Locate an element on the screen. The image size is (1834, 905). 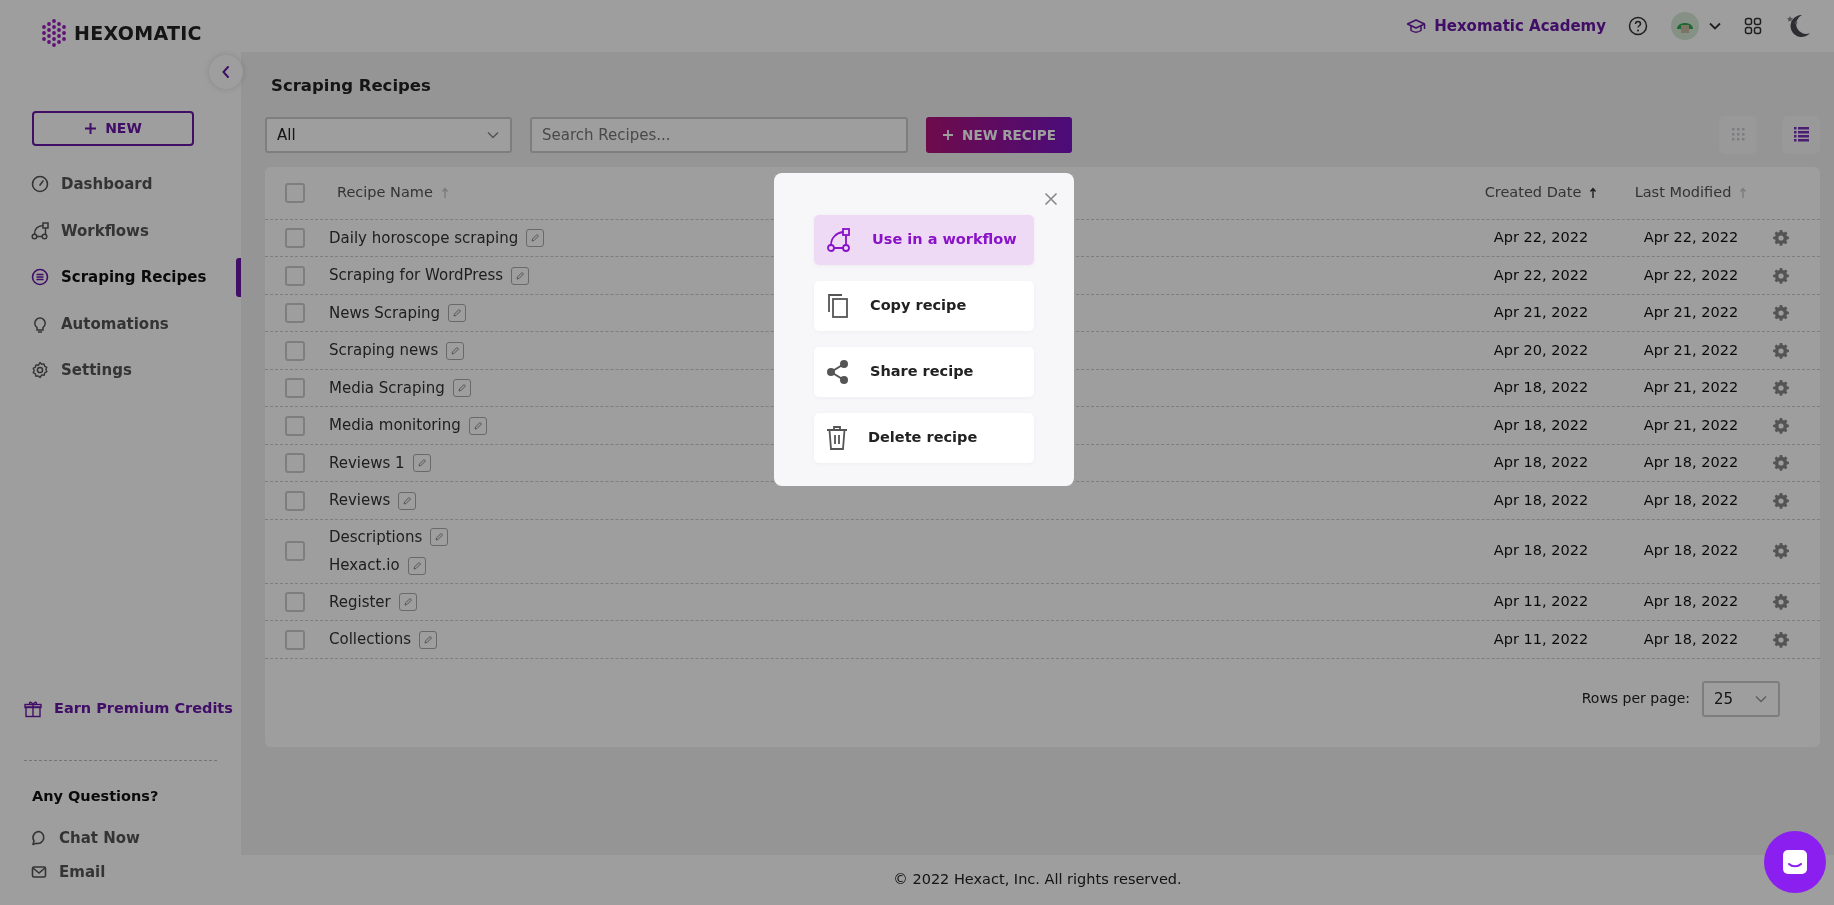
created-date: Apr 20, 2022 is located at coordinates (1541, 350).